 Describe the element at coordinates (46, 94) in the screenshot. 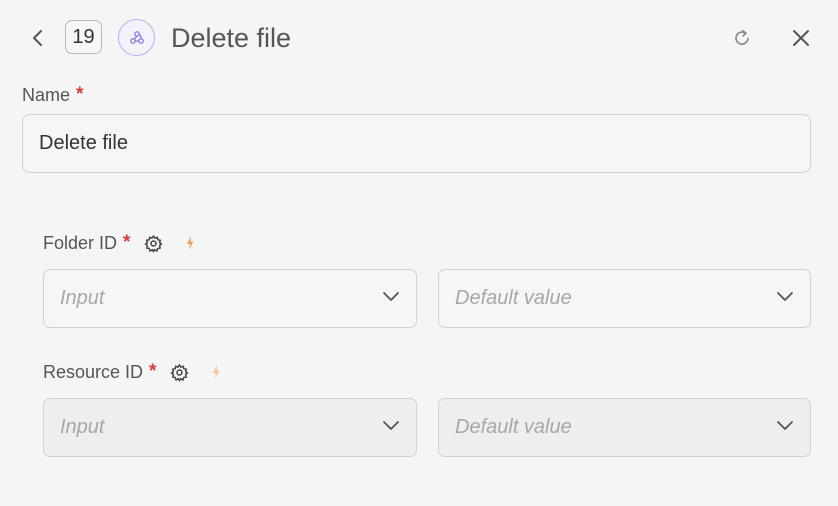

I see `name-label-text: Name` at that location.